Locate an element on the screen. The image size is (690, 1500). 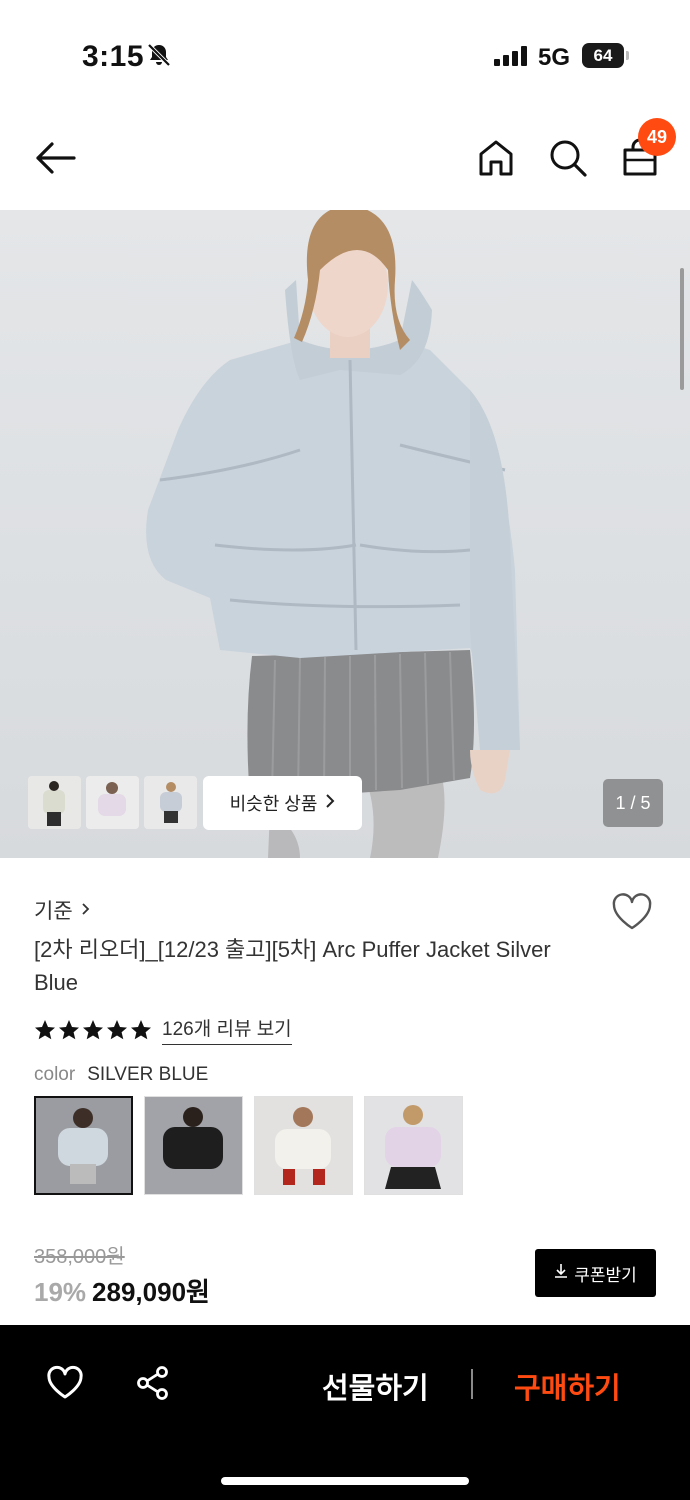
bottom-action-bar: 선물하기 구매하기 is located at coordinates (345, 1412).